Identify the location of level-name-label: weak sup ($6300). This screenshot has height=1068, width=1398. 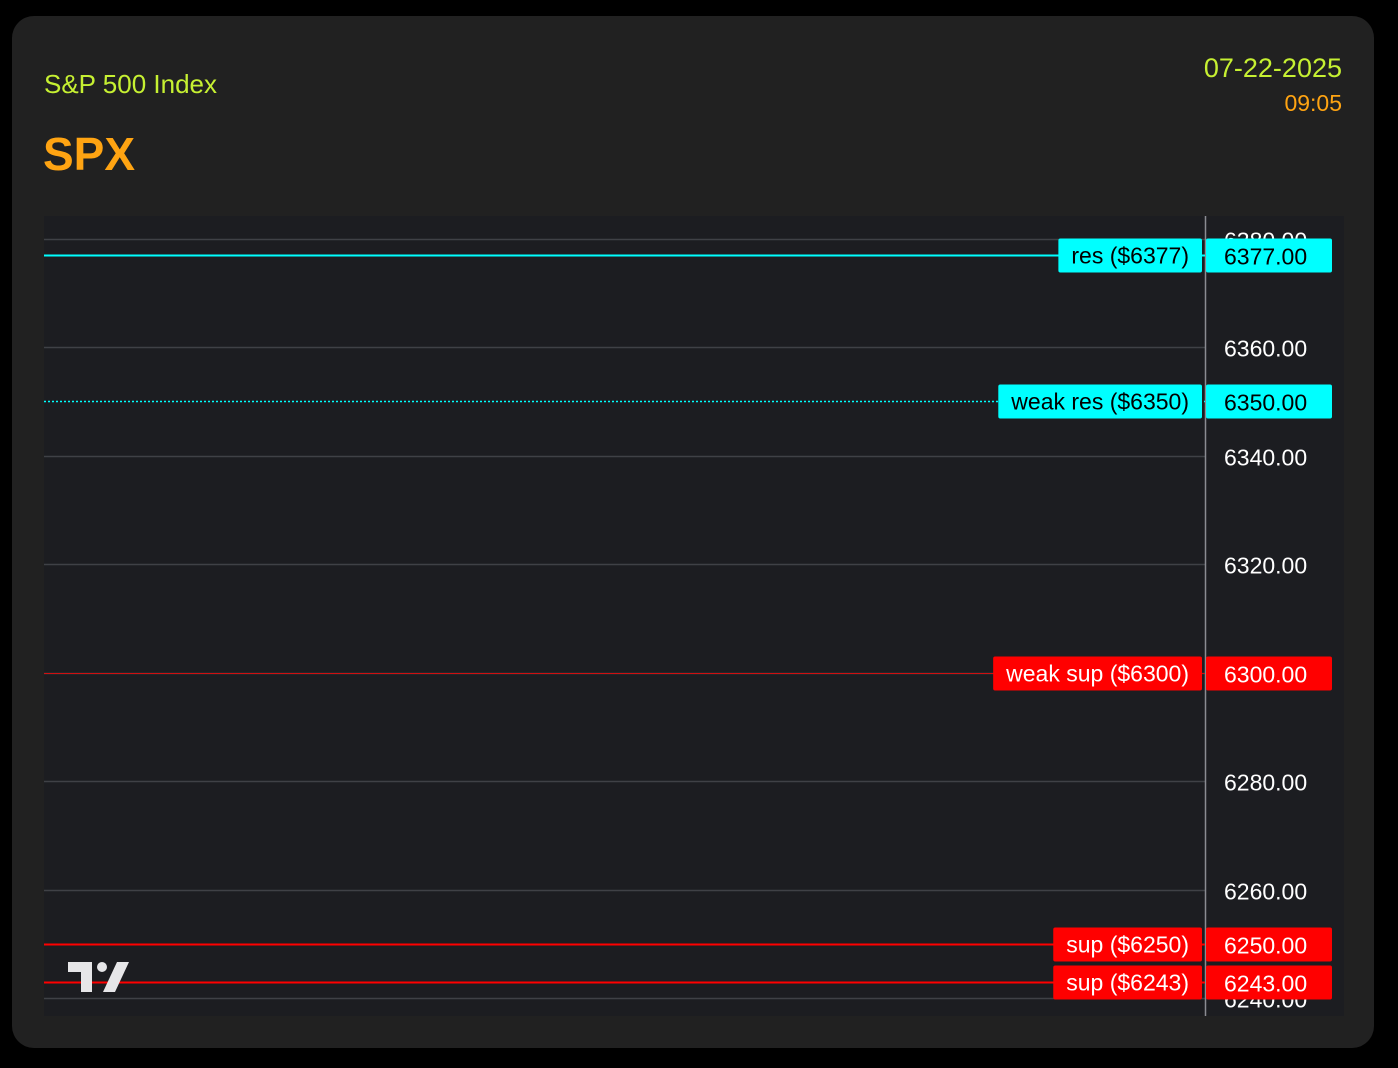
(1097, 674).